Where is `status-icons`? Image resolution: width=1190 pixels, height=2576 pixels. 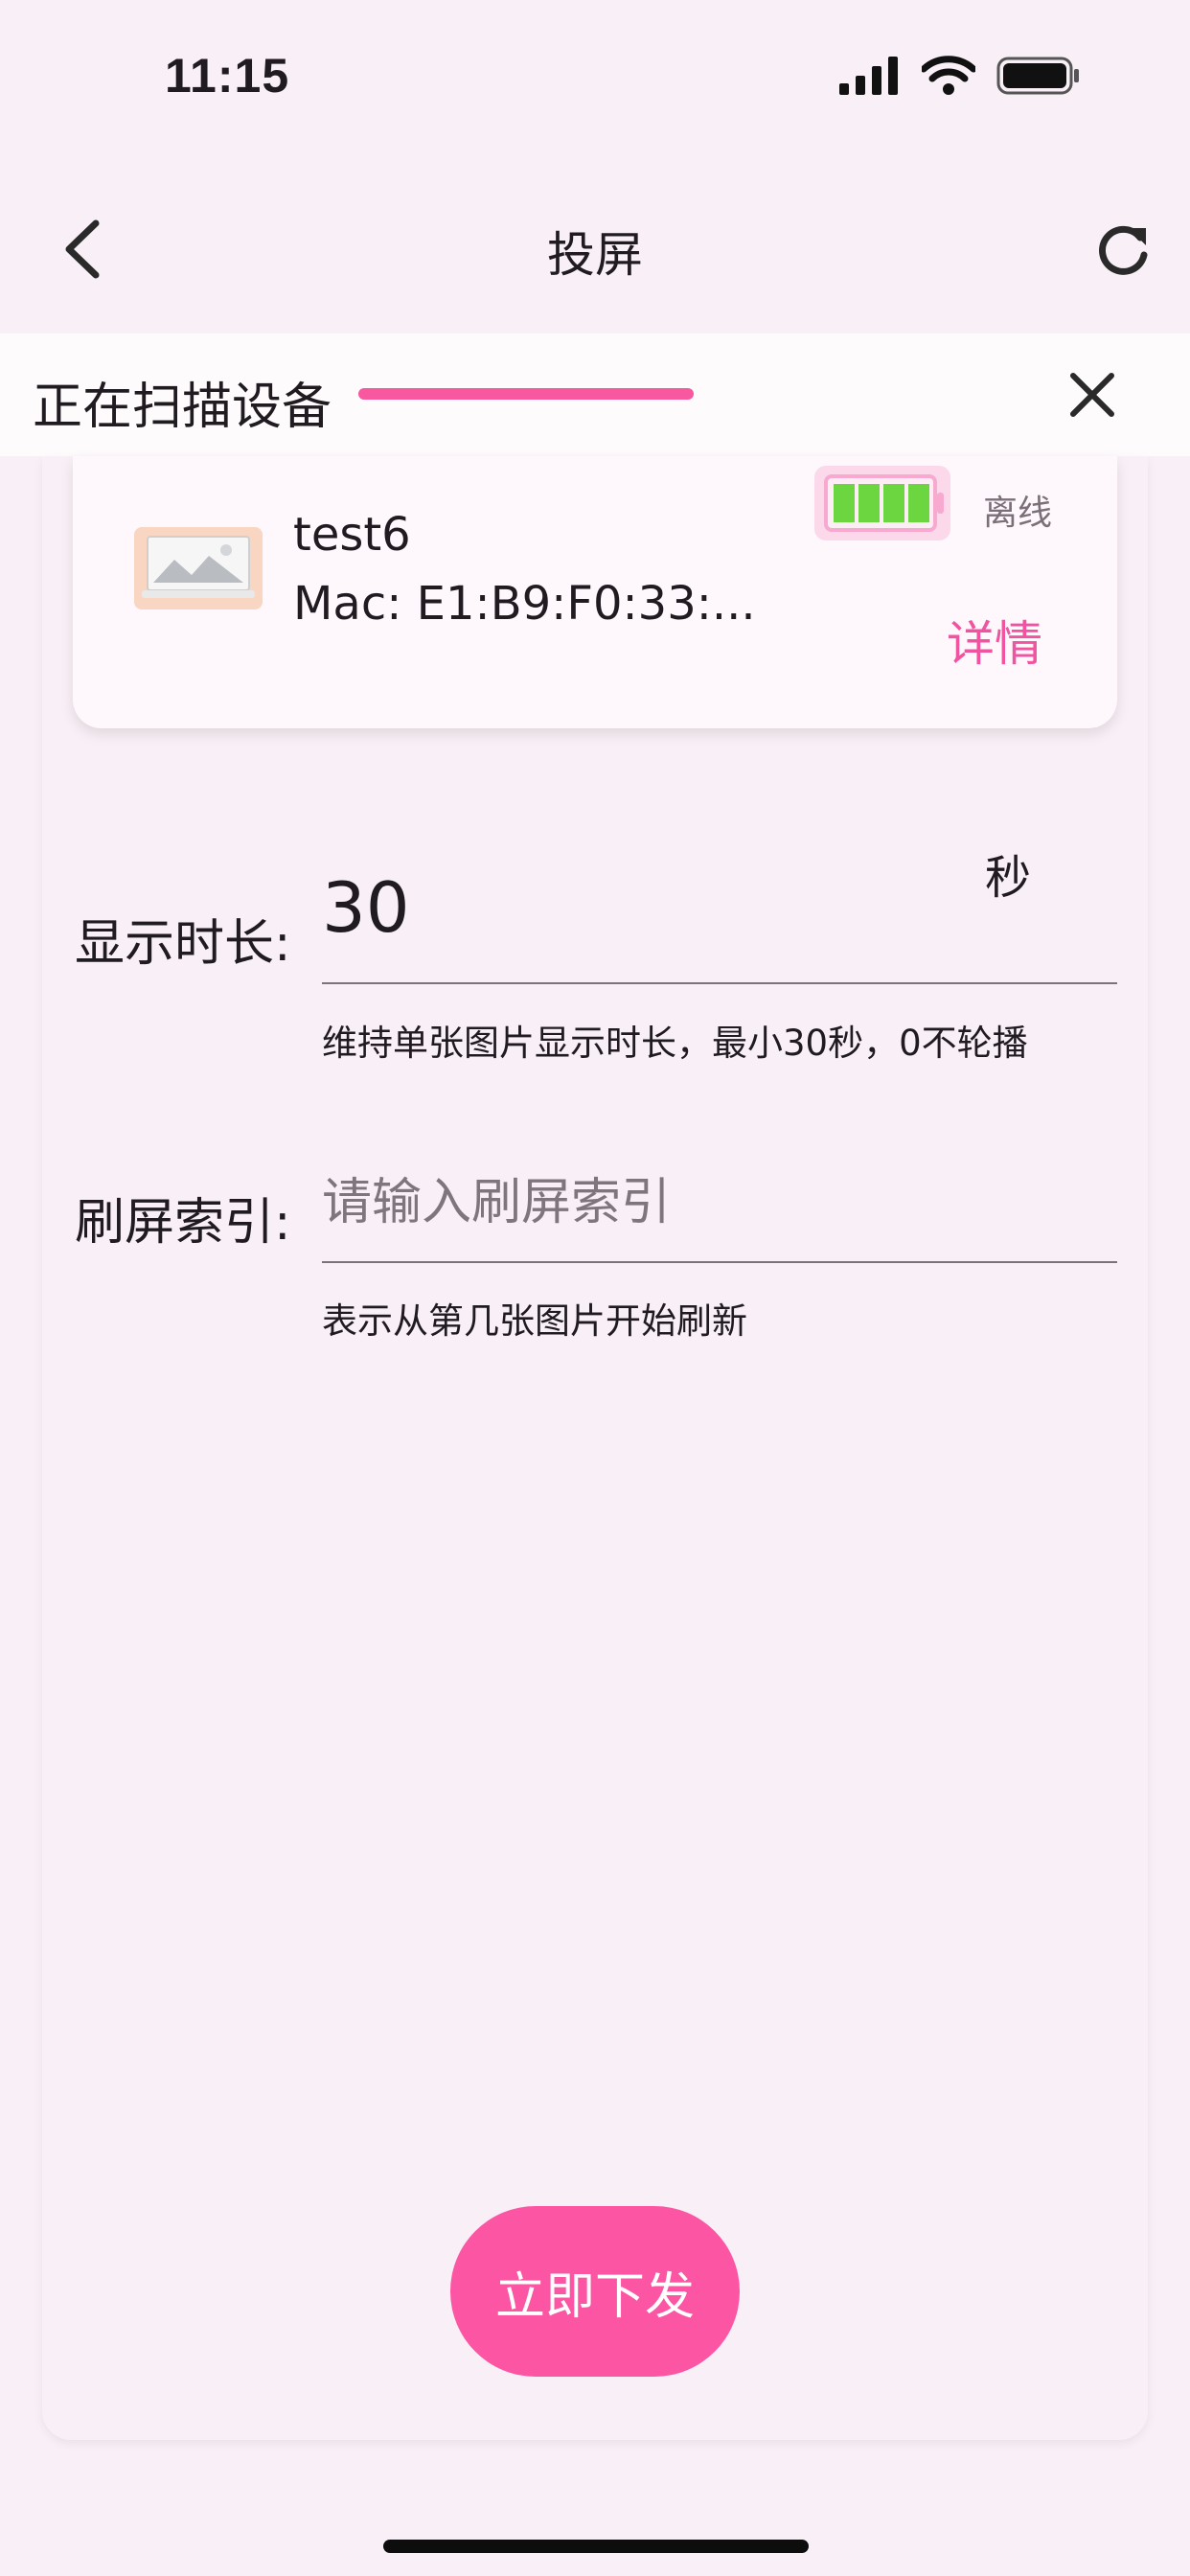
status-icons is located at coordinates (960, 76).